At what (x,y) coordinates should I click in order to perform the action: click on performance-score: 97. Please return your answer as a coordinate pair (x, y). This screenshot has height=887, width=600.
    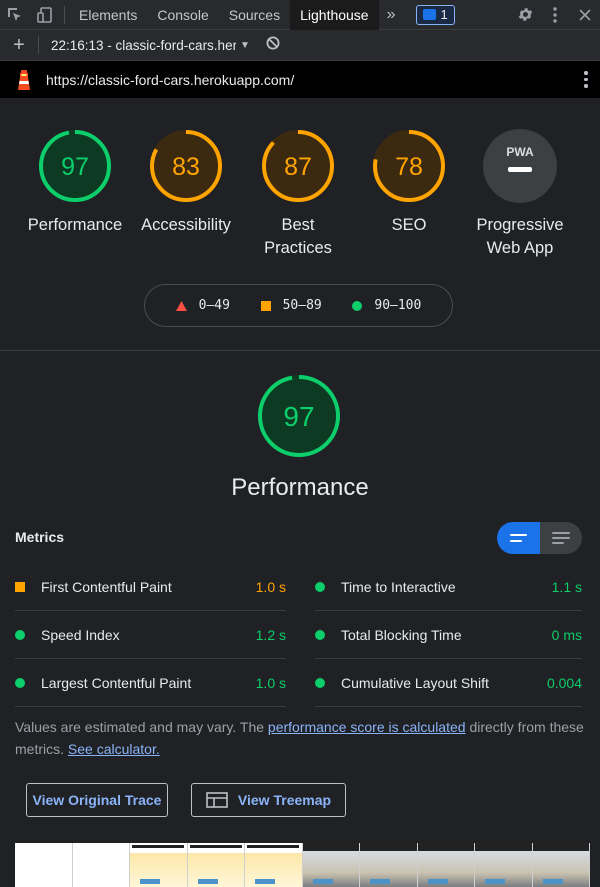
    Looking at the image, I should click on (298, 416).